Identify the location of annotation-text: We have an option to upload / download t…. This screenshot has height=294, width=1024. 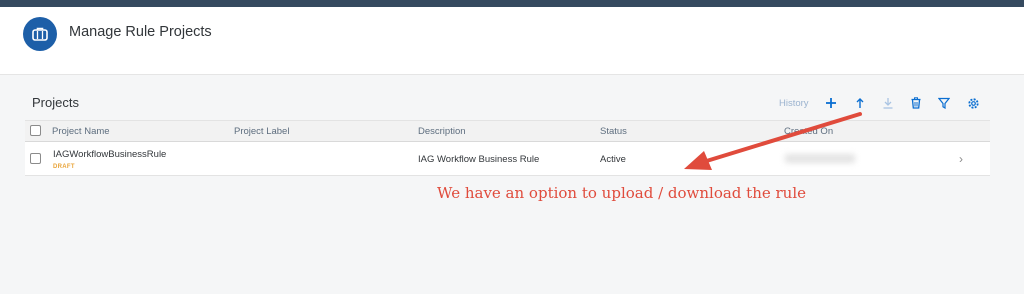
(622, 193).